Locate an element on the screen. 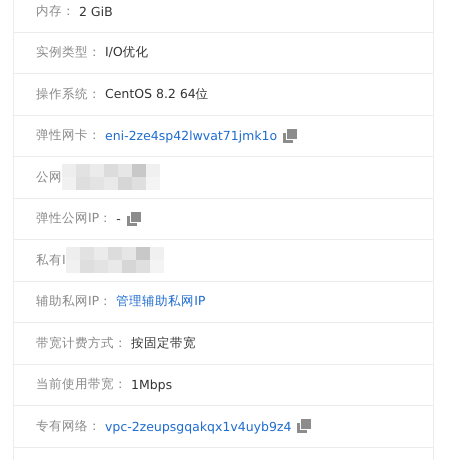 The width and height of the screenshot is (460, 460). field-value: 1Mbps is located at coordinates (151, 384).